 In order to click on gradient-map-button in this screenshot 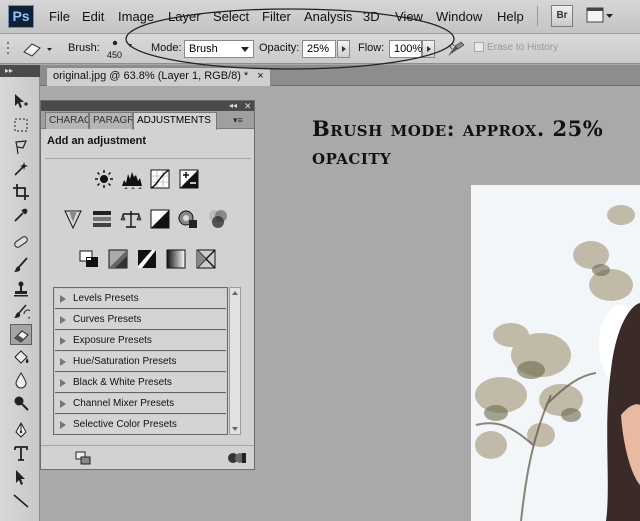, I will do `click(176, 259)`.